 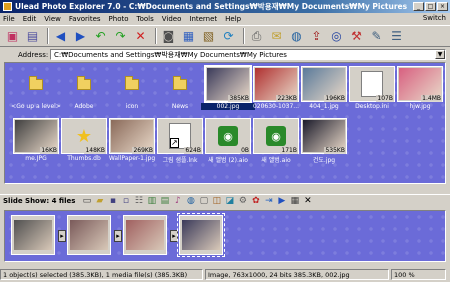 I want to click on menu-internet: Internet, so click(x=203, y=19).